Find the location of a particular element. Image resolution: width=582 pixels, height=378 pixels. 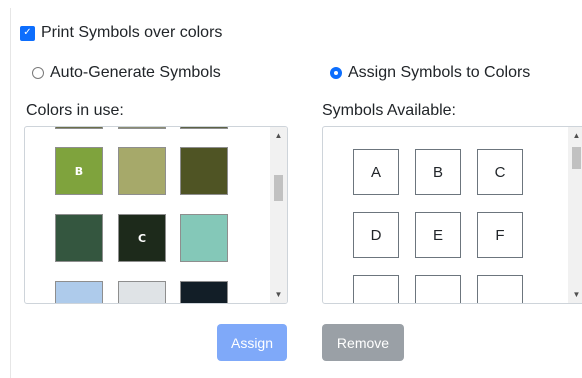

symbol-tile-label: D is located at coordinates (376, 235).